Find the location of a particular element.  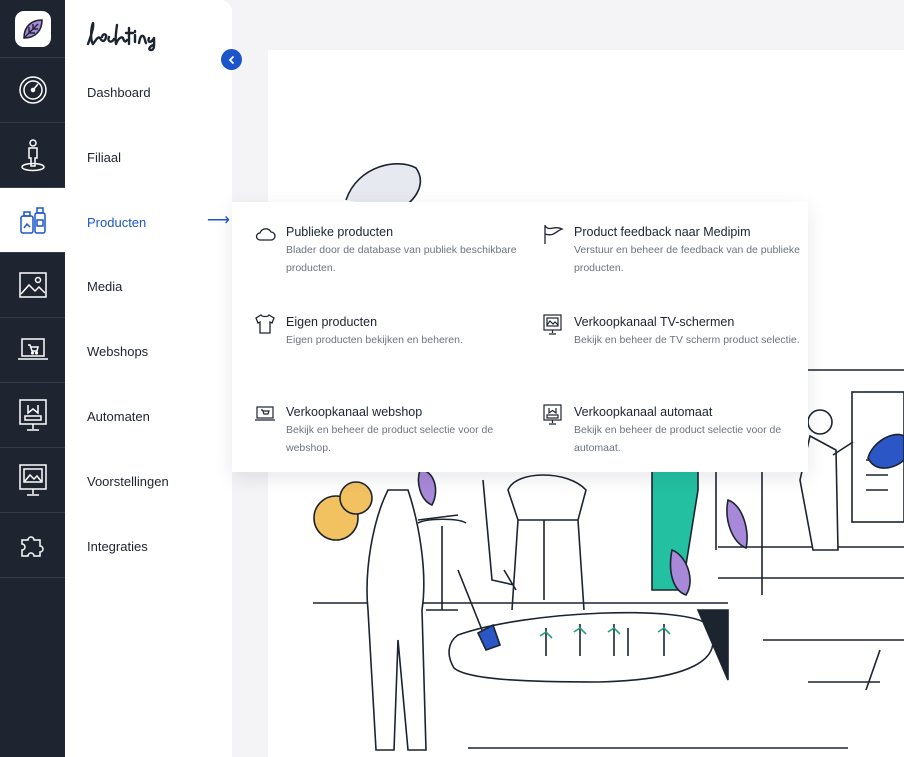

menu-item-title: Eigen producten is located at coordinates (332, 322).